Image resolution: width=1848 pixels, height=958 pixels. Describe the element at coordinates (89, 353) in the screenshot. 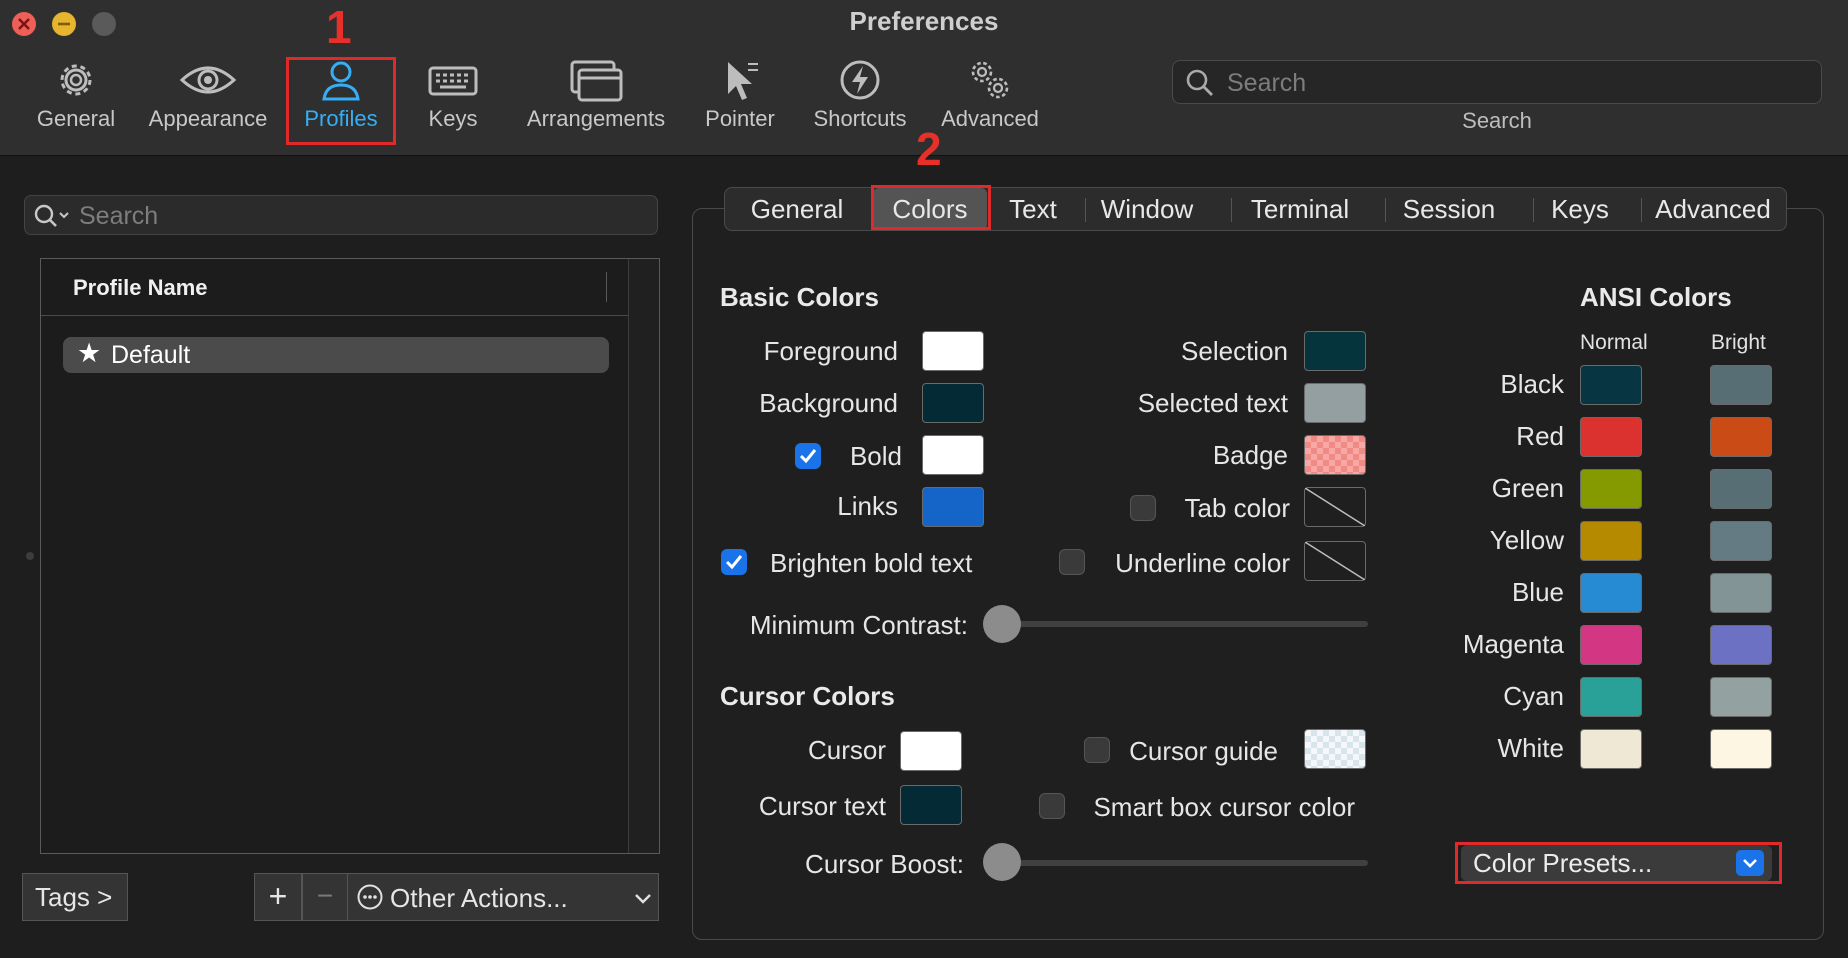

I see `star-icon: ★` at that location.